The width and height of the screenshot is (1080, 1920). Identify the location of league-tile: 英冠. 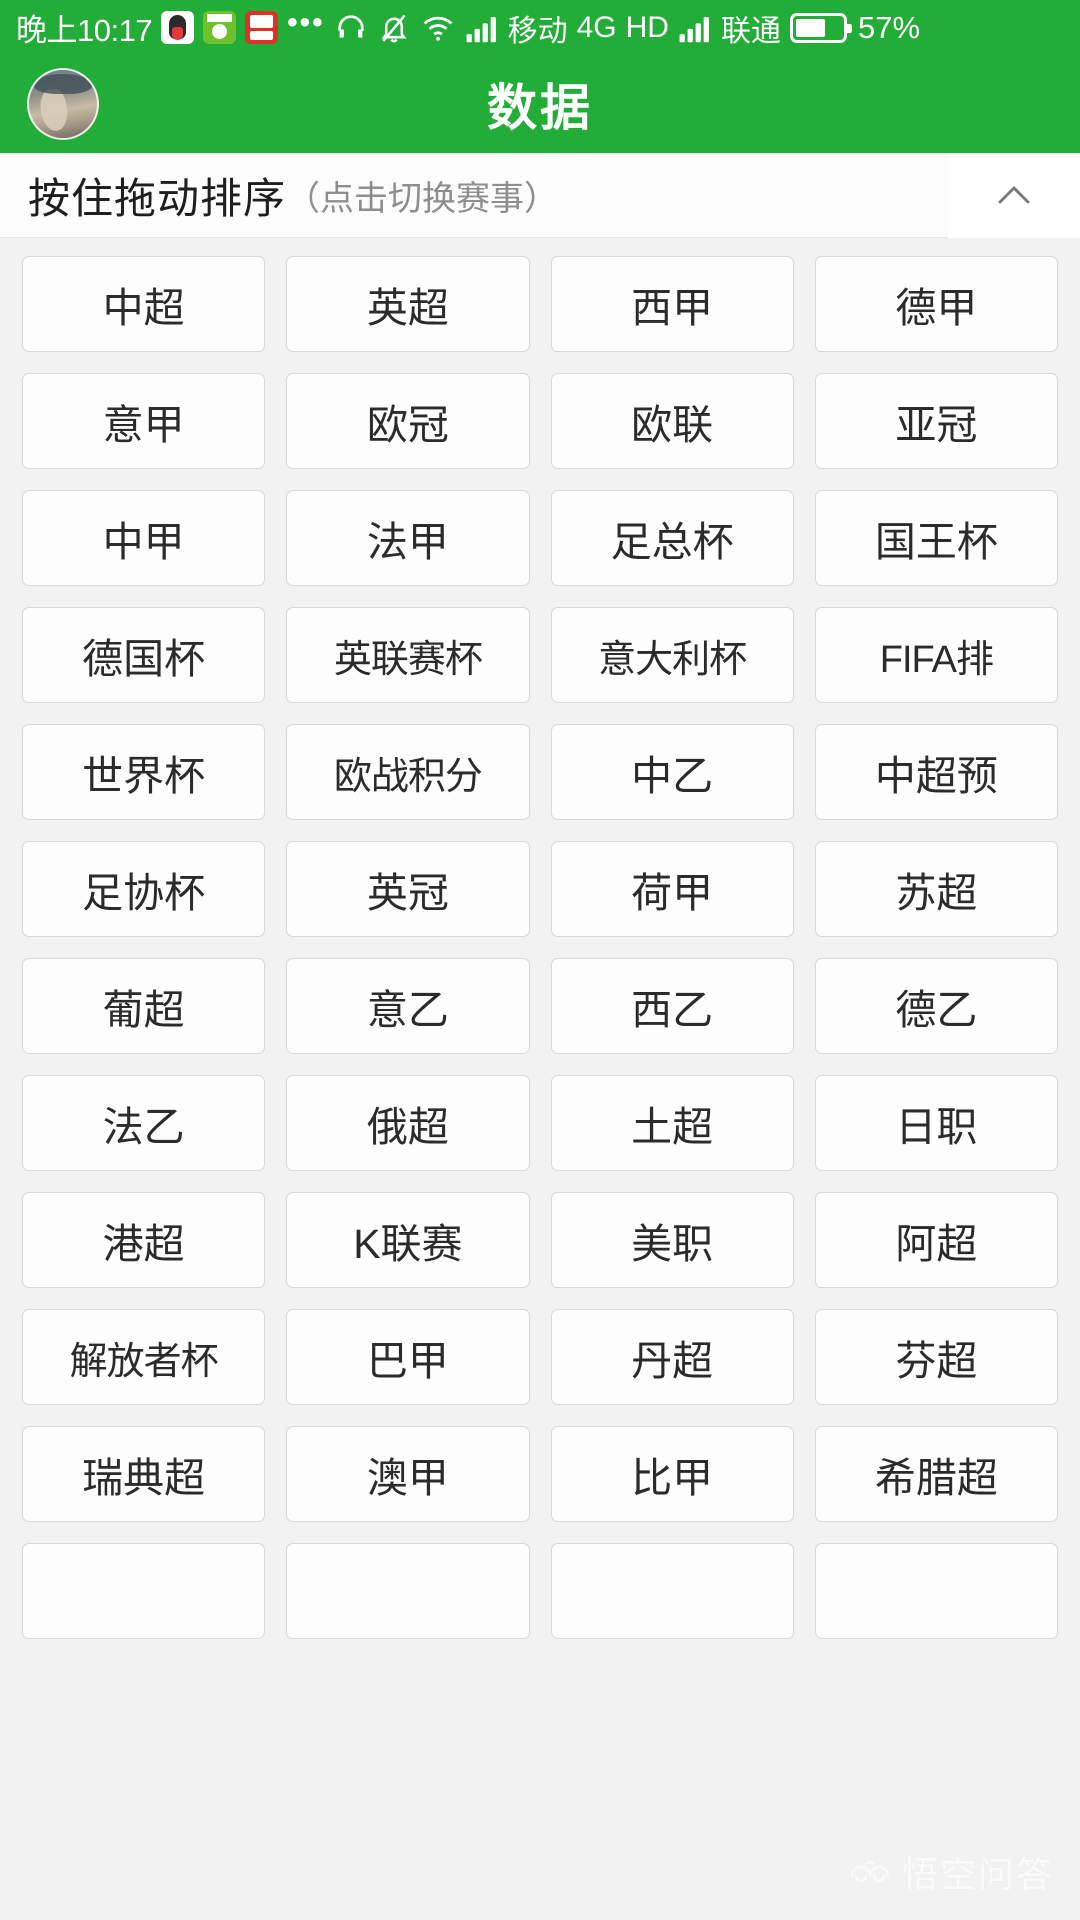
(408, 889).